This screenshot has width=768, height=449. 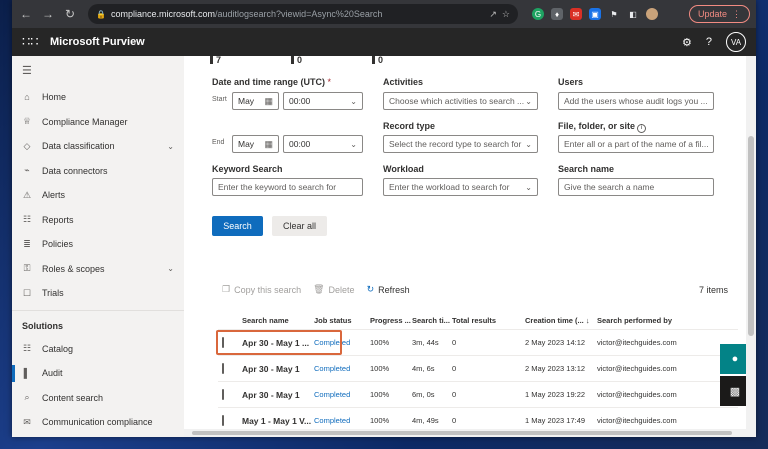 What do you see at coordinates (709, 42) in the screenshot?
I see `help-icon: ?` at bounding box center [709, 42].